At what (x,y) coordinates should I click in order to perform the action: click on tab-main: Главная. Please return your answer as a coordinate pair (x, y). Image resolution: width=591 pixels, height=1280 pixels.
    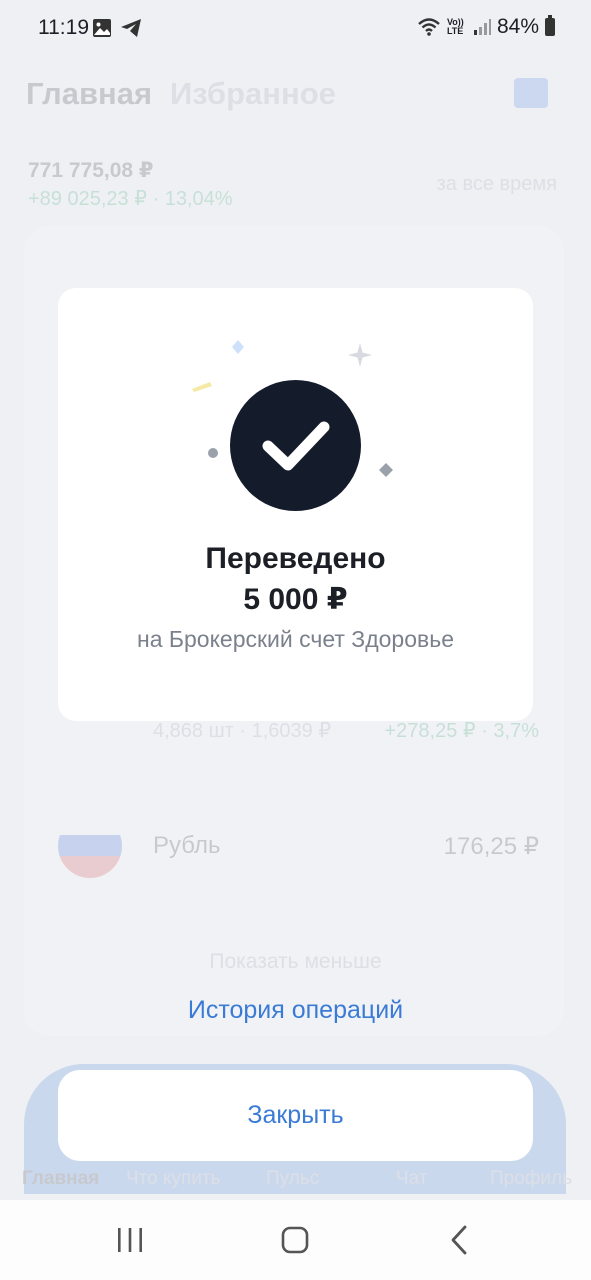
    Looking at the image, I should click on (89, 93).